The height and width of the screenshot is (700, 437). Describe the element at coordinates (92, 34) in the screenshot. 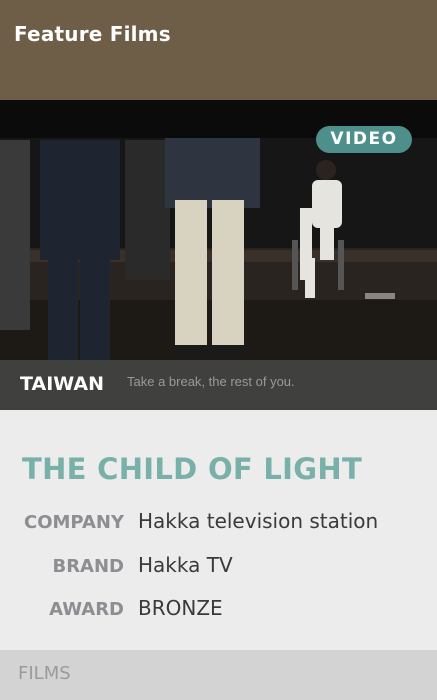

I see `page-title: Feature Films` at that location.